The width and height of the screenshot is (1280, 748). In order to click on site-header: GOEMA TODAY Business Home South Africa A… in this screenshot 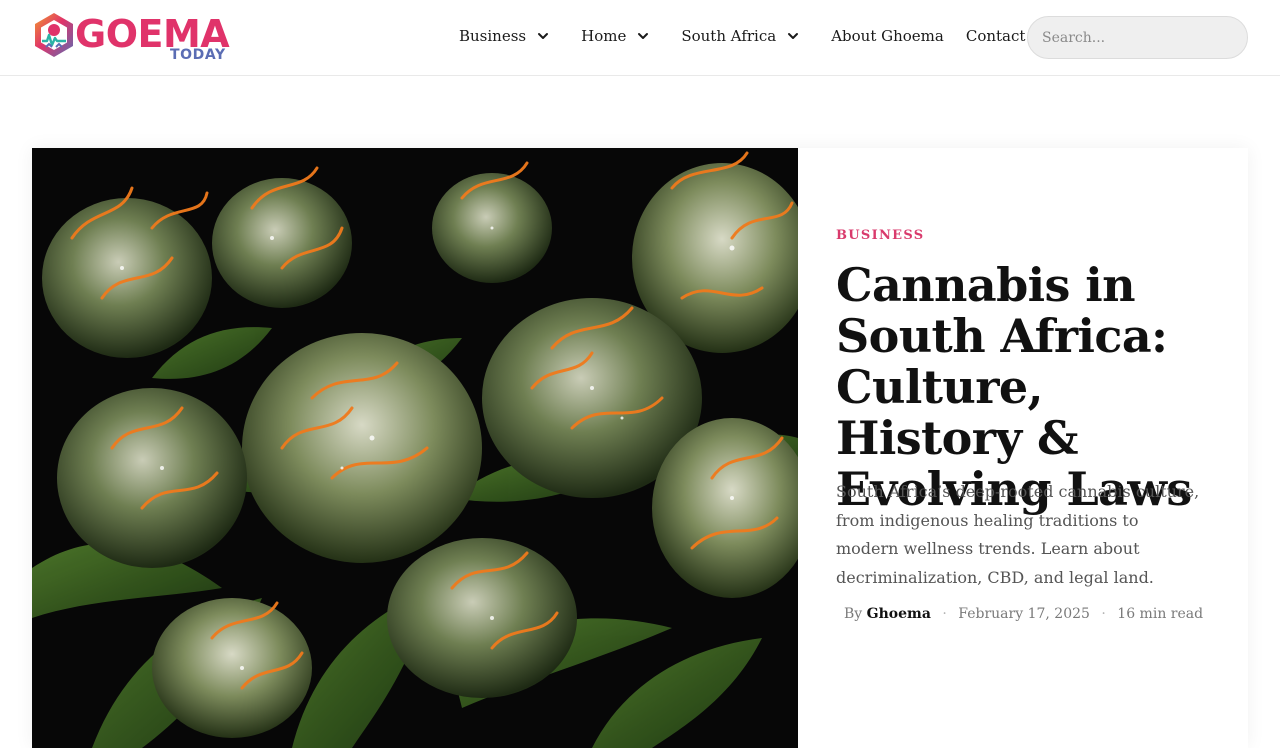, I will do `click(640, 38)`.